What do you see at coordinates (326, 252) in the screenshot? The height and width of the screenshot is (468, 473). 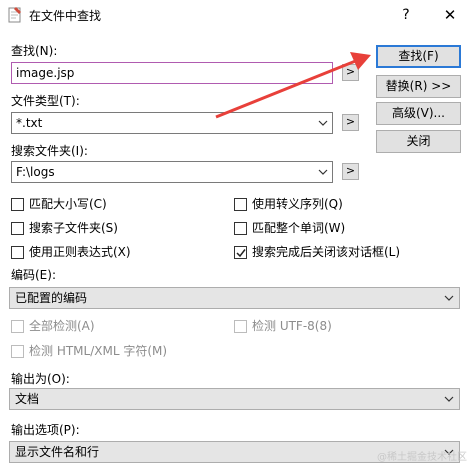 I see `checkbox-label: 搜索完成后关闭该对话框(L)` at bounding box center [326, 252].